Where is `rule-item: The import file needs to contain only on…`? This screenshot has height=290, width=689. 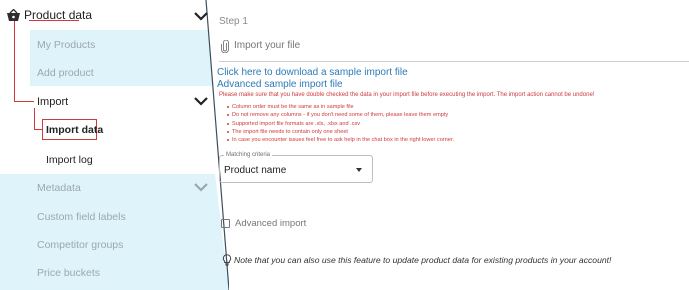 rule-item: The import file needs to contain only on… is located at coordinates (340, 132).